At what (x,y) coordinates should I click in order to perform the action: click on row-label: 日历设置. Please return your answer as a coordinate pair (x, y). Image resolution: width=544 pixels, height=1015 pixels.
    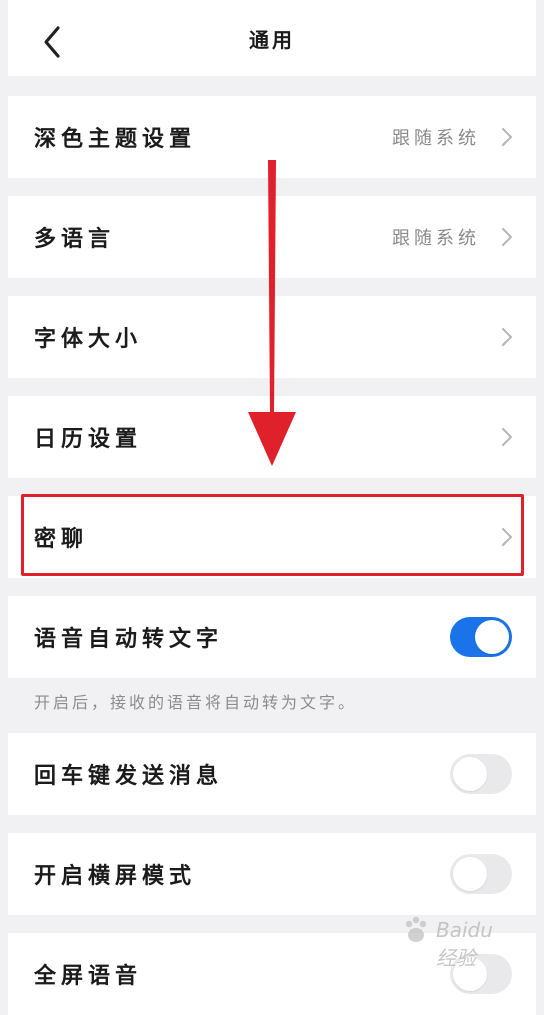
    Looking at the image, I should click on (88, 439).